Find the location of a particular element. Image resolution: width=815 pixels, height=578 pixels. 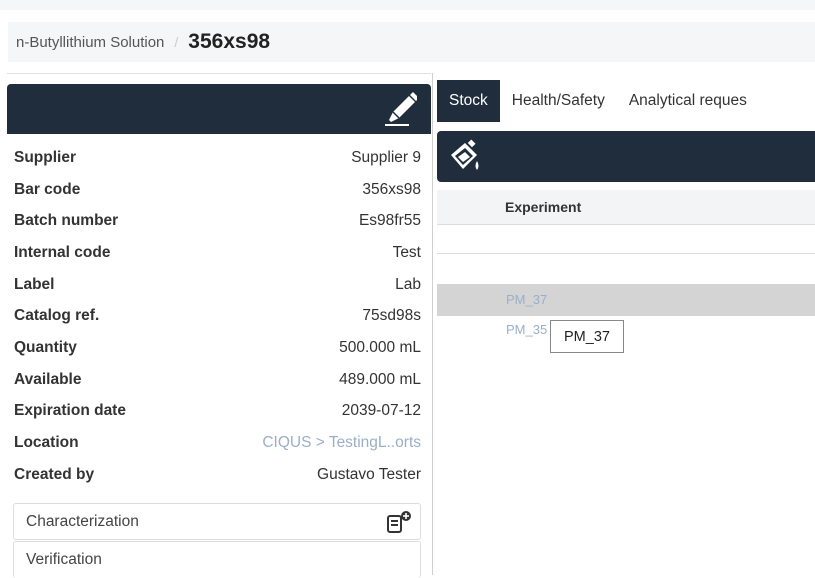

property-label: Internal code is located at coordinates (62, 252).